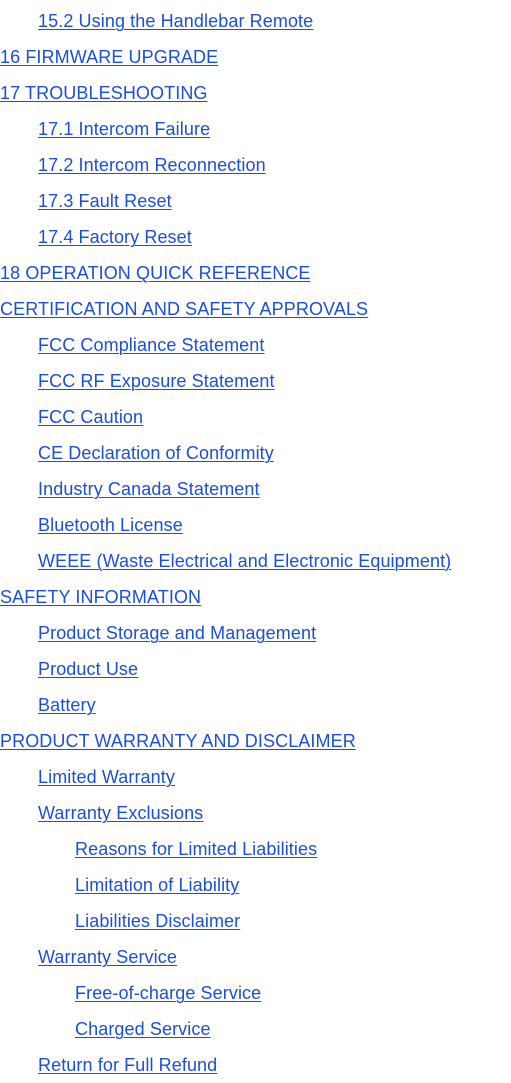  I want to click on toc-entry: CE Declaration of Conformity, so click(255, 453).